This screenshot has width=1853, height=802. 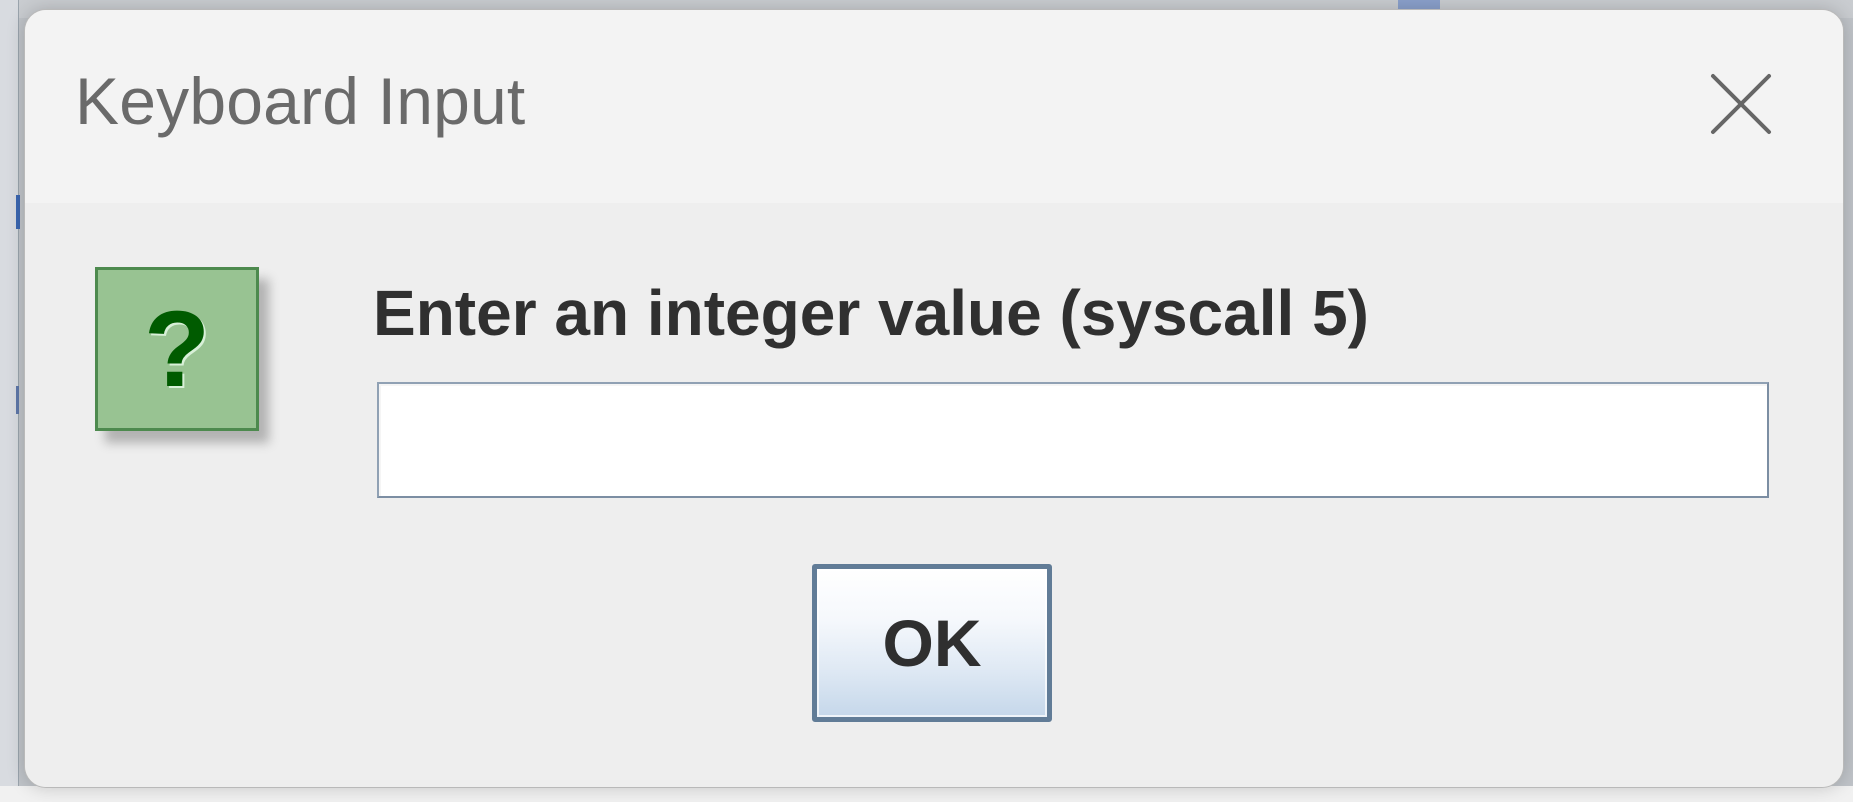 I want to click on question-icon: ?, so click(x=177, y=349).